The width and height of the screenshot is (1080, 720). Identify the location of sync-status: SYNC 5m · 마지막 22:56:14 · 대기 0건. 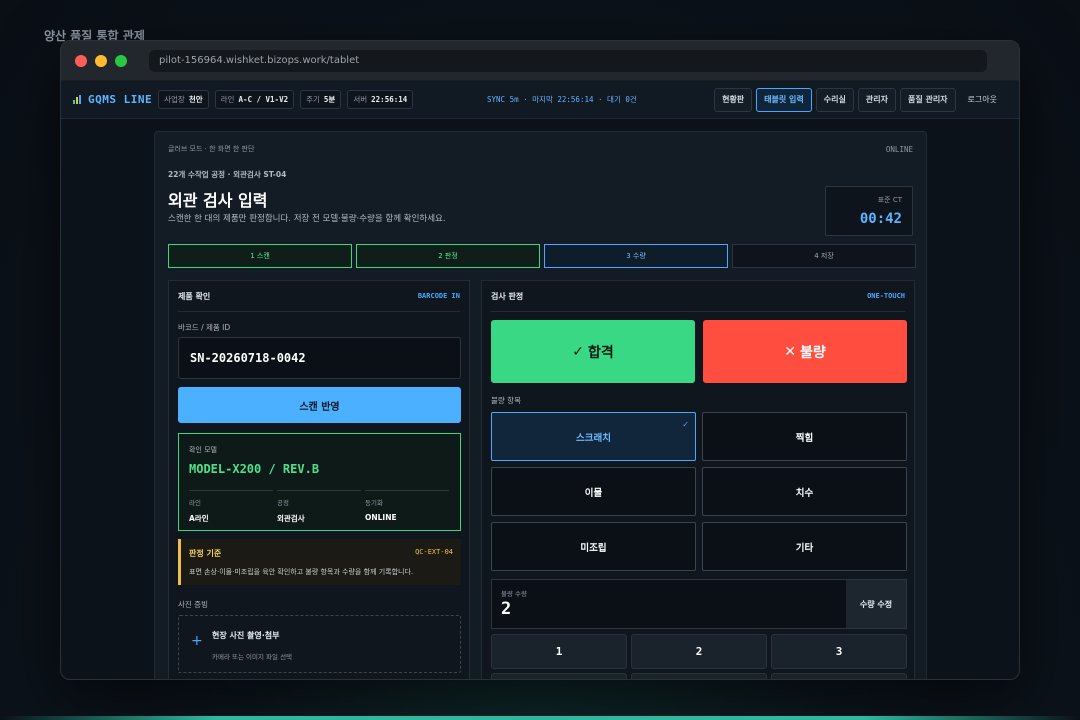
(562, 99).